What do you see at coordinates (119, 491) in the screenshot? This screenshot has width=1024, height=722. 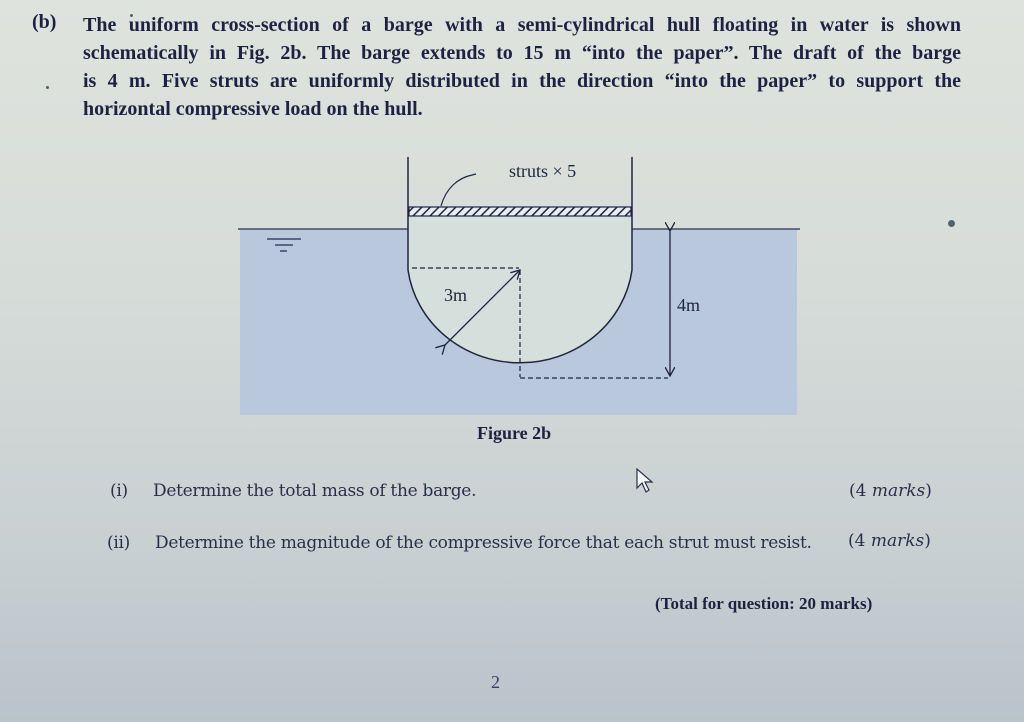 I see `subquestion-number: (i)` at bounding box center [119, 491].